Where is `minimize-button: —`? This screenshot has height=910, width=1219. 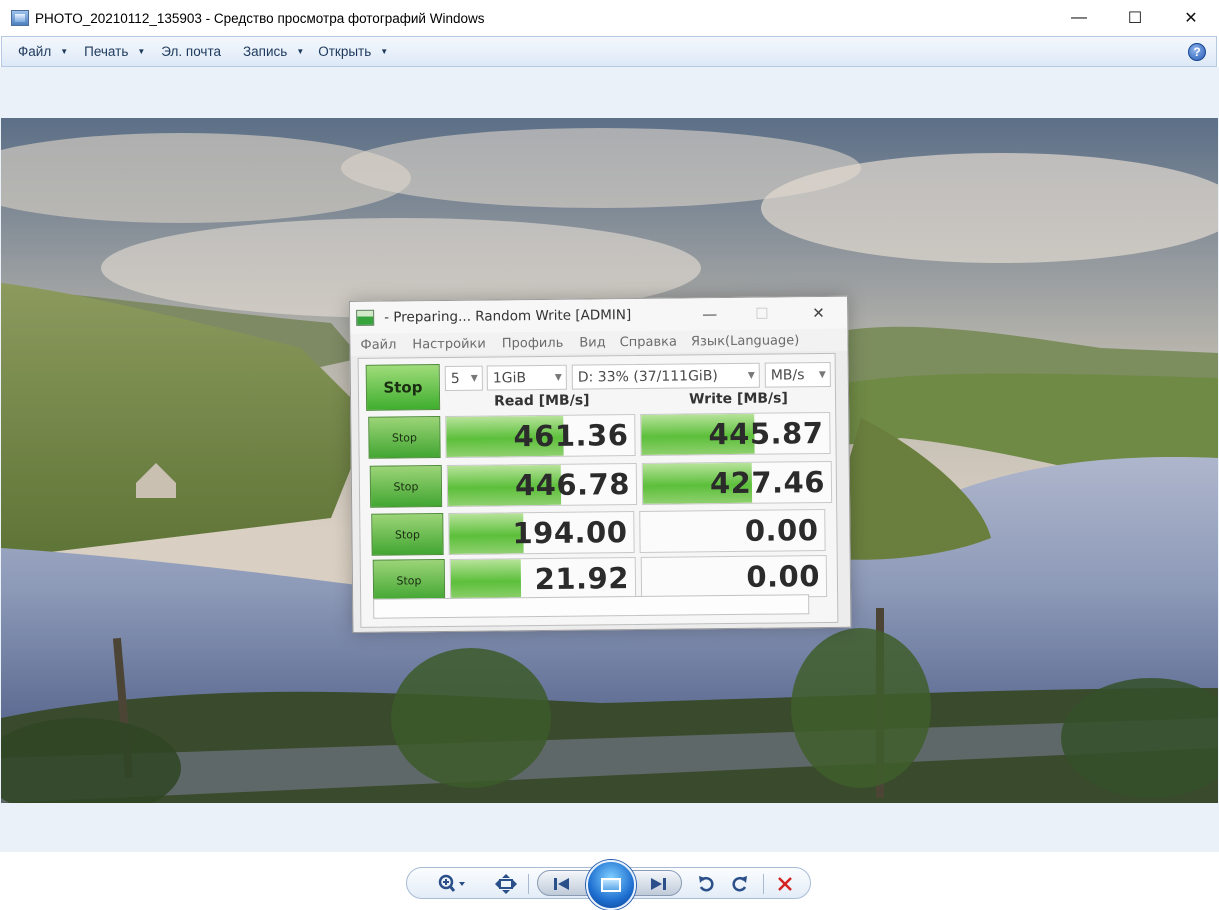
minimize-button: — is located at coordinates (1079, 18).